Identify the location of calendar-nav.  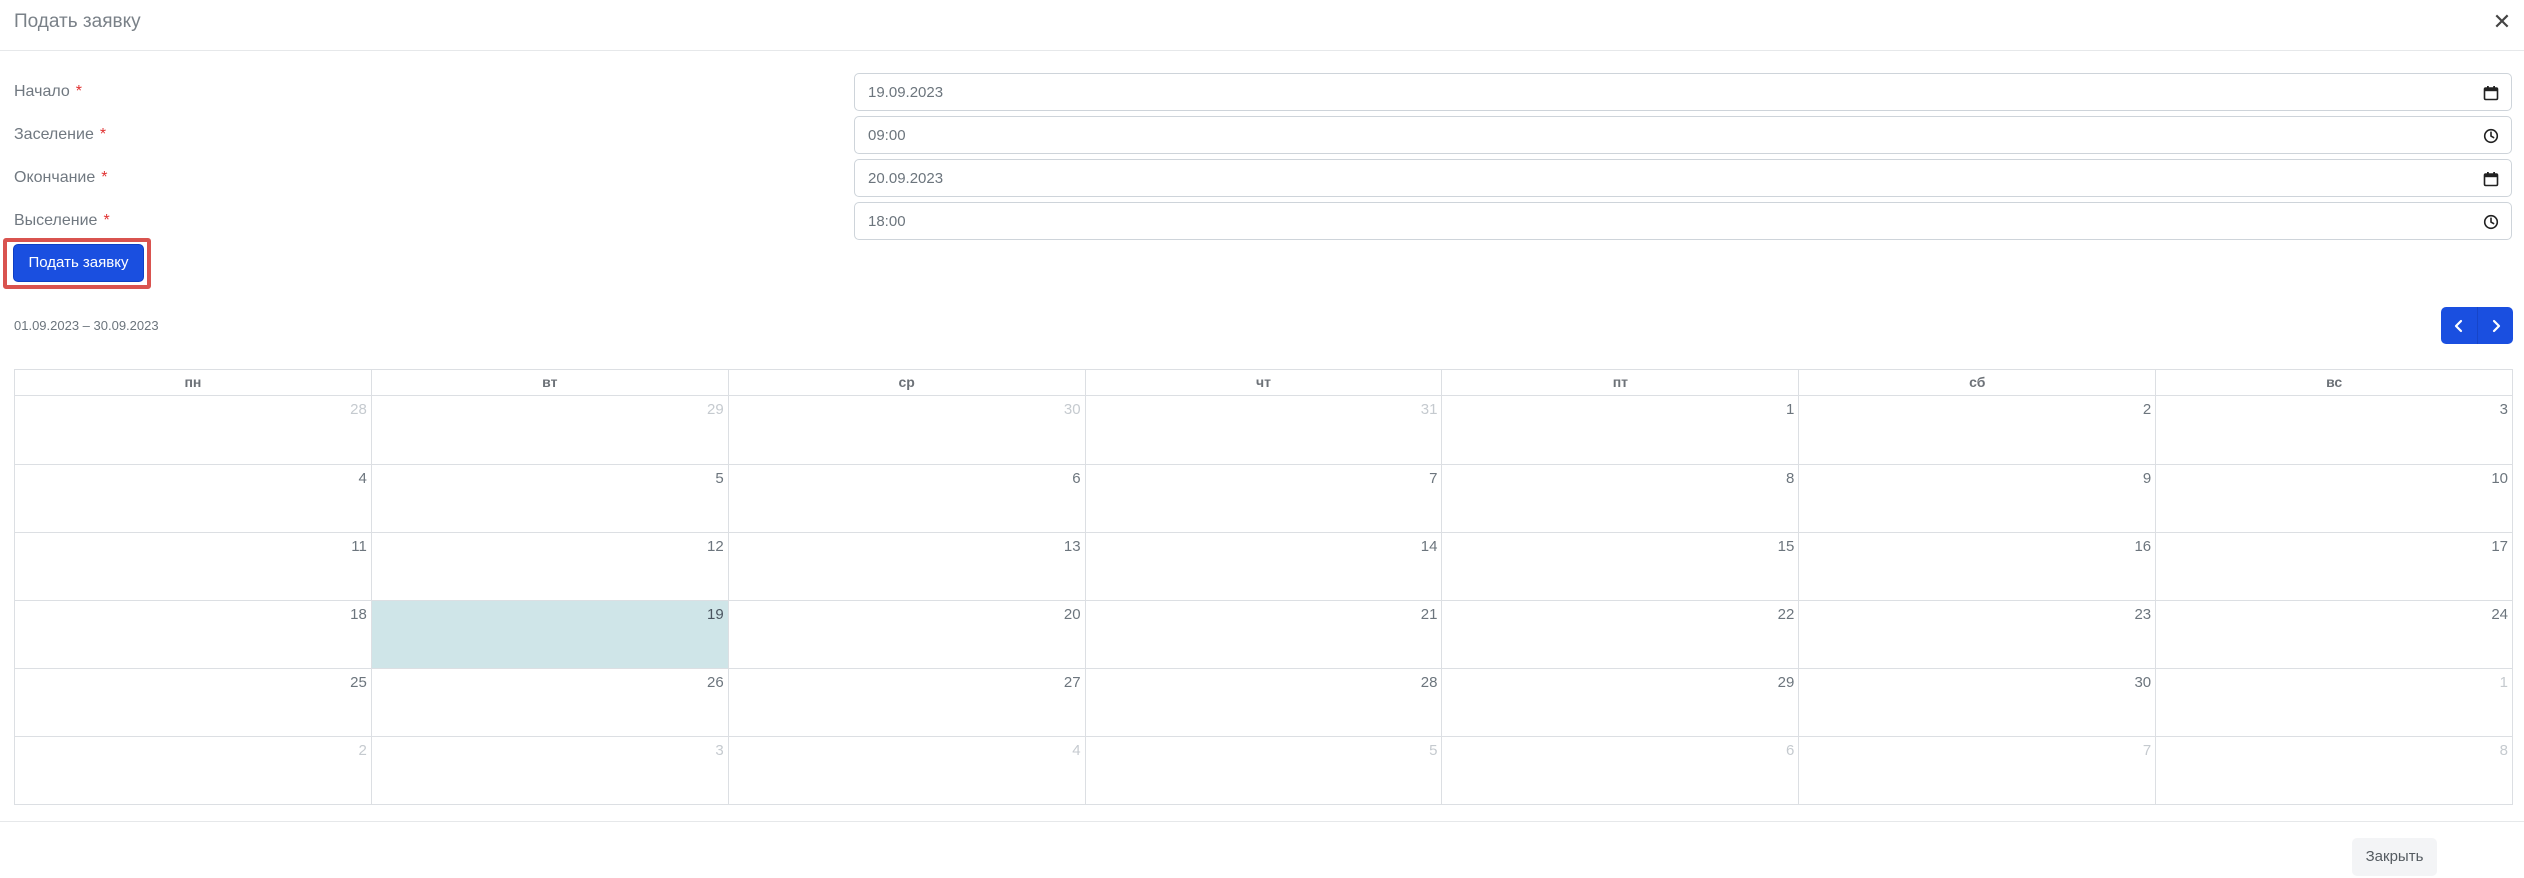
(2477, 325).